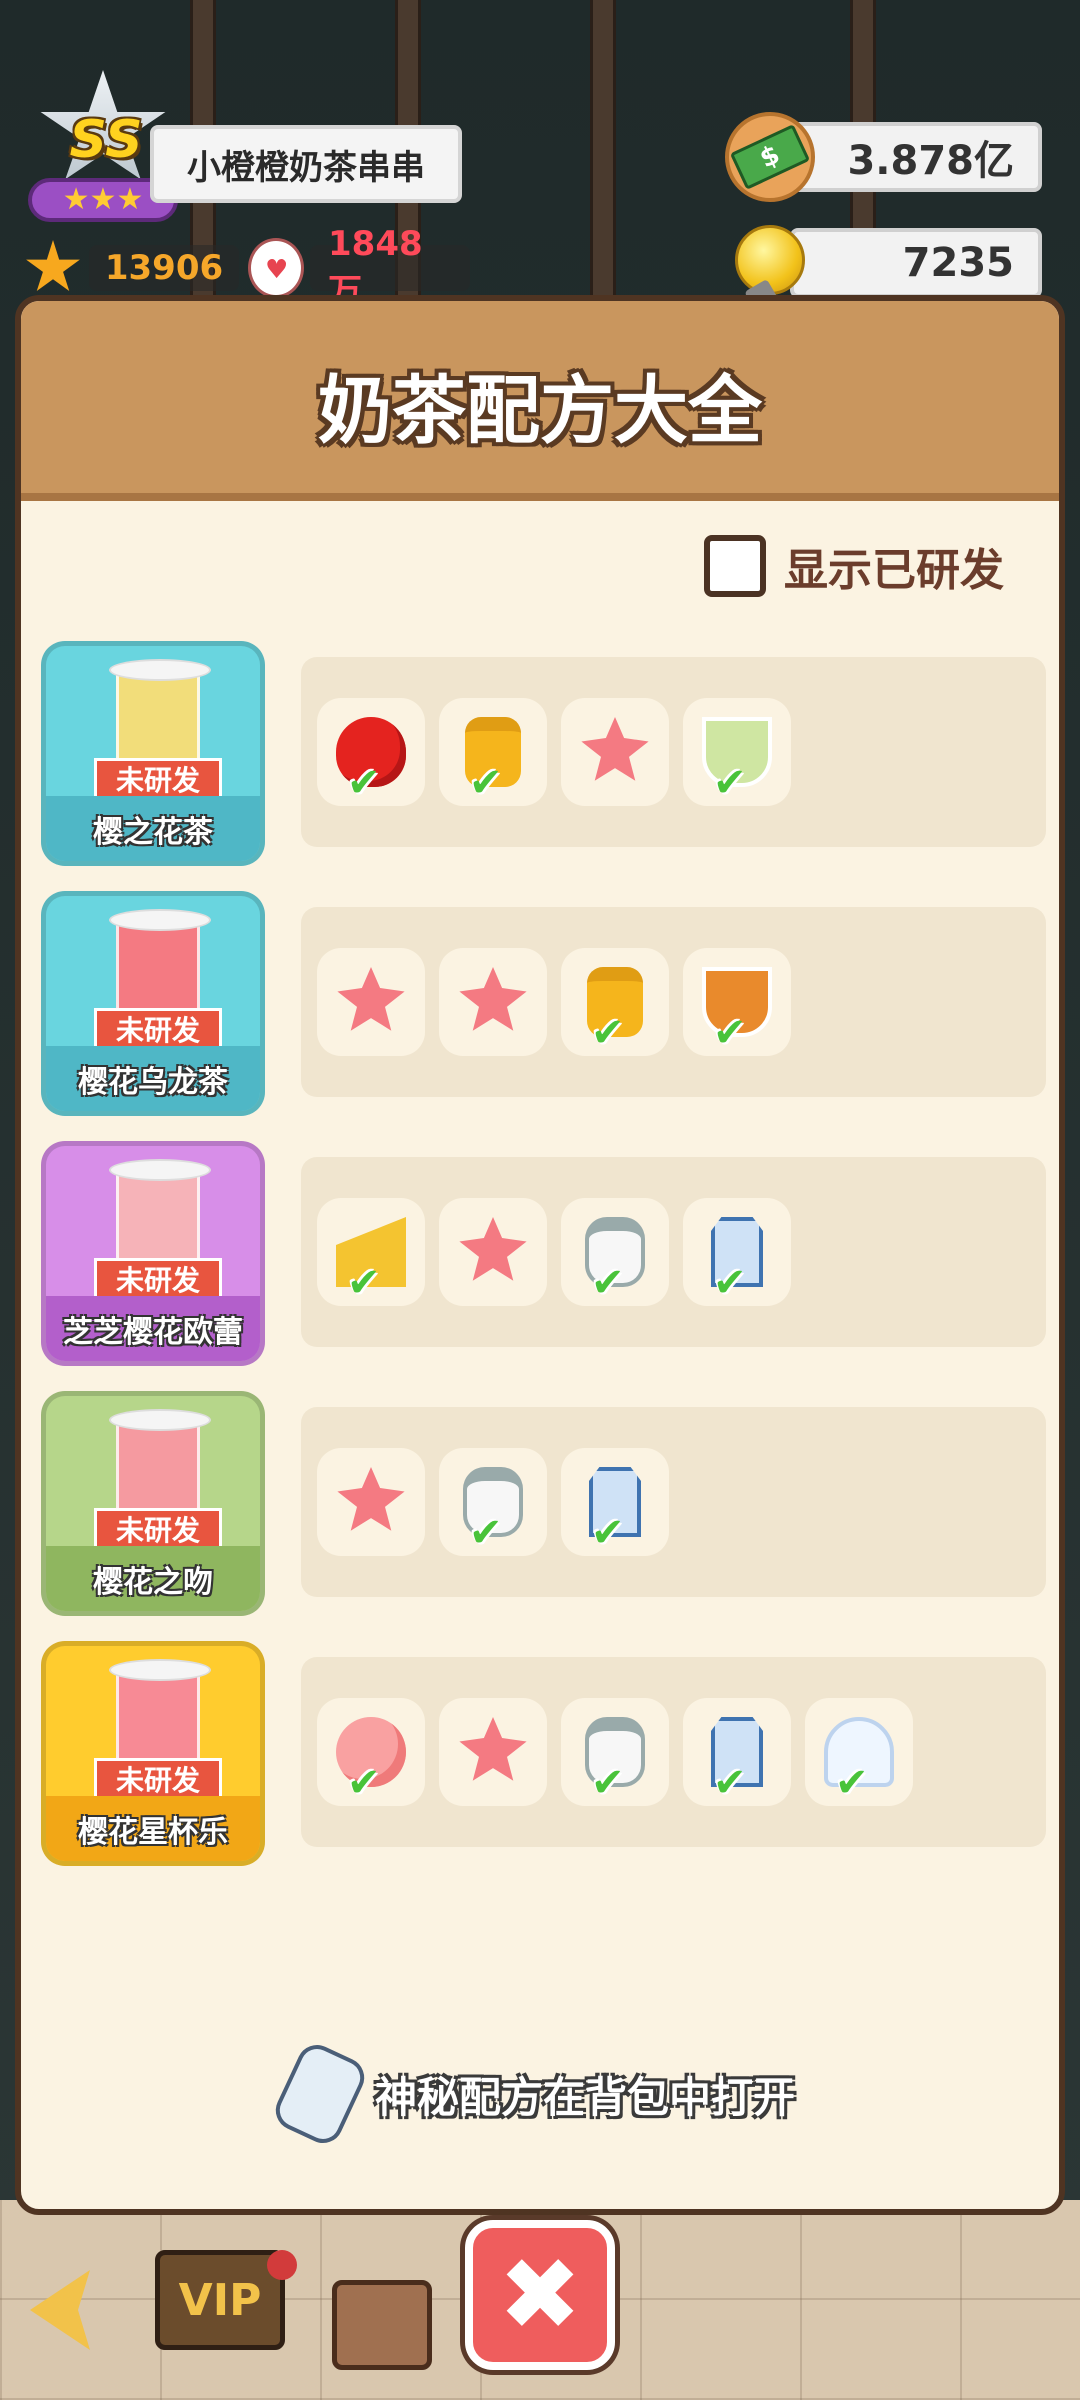 The image size is (1080, 2400). What do you see at coordinates (276, 268) in the screenshot?
I see `fans-heart-icon` at bounding box center [276, 268].